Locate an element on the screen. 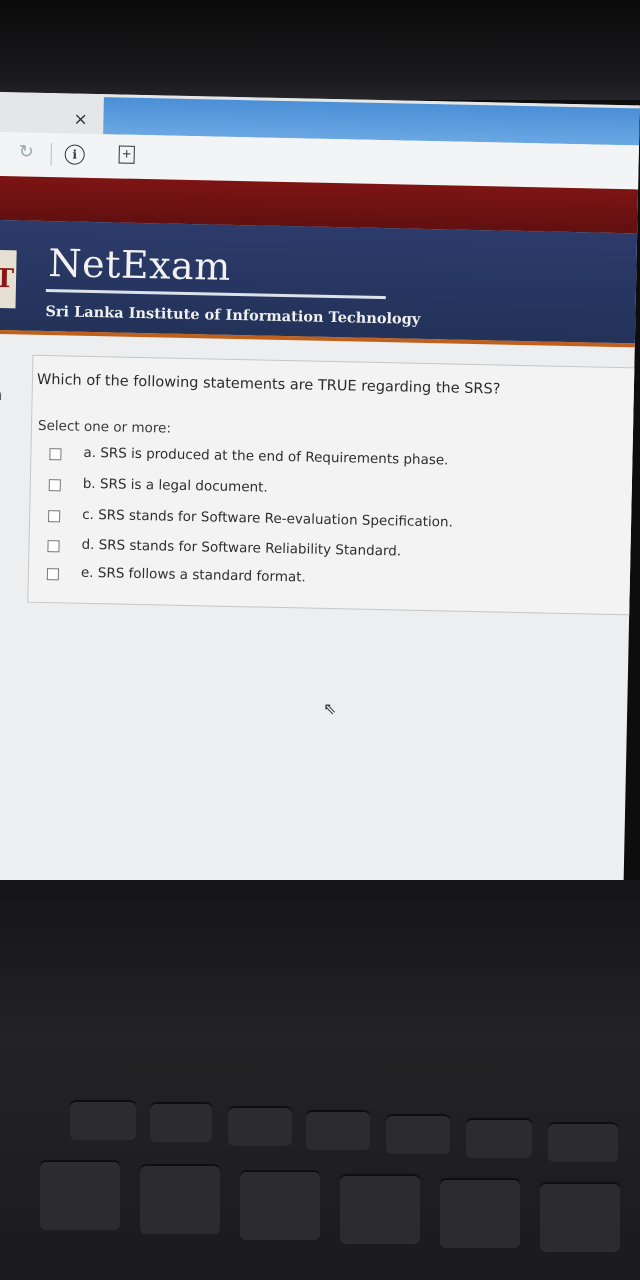  option-e-label: e. SRS follows a standard format. is located at coordinates (193, 575).